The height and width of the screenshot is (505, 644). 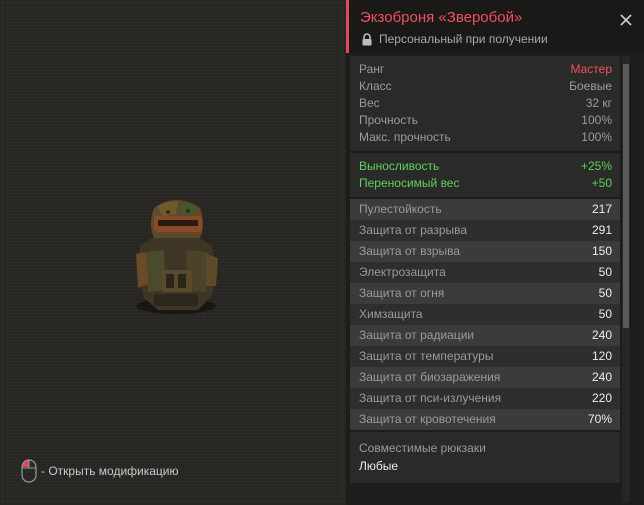 I want to click on bonus-label: Переносимый вес, so click(x=409, y=183).